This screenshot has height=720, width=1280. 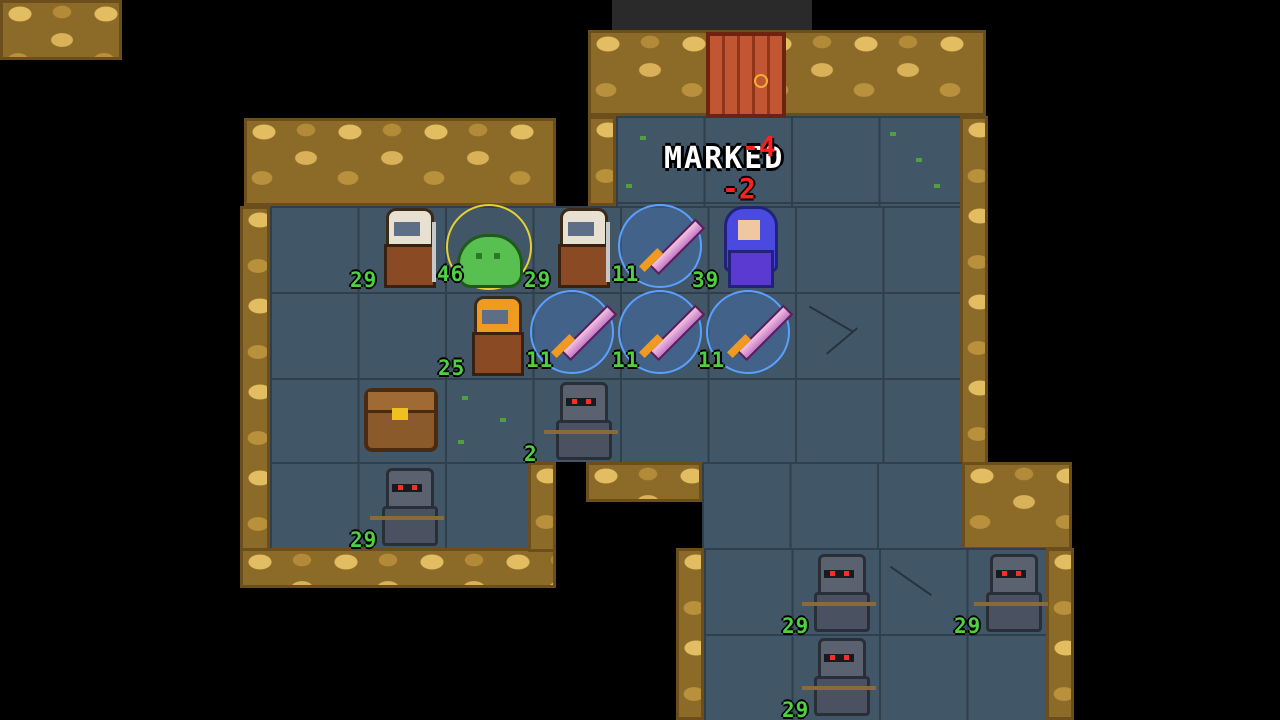 I want to click on wall-lower-right-block, so click(x=1017, y=506).